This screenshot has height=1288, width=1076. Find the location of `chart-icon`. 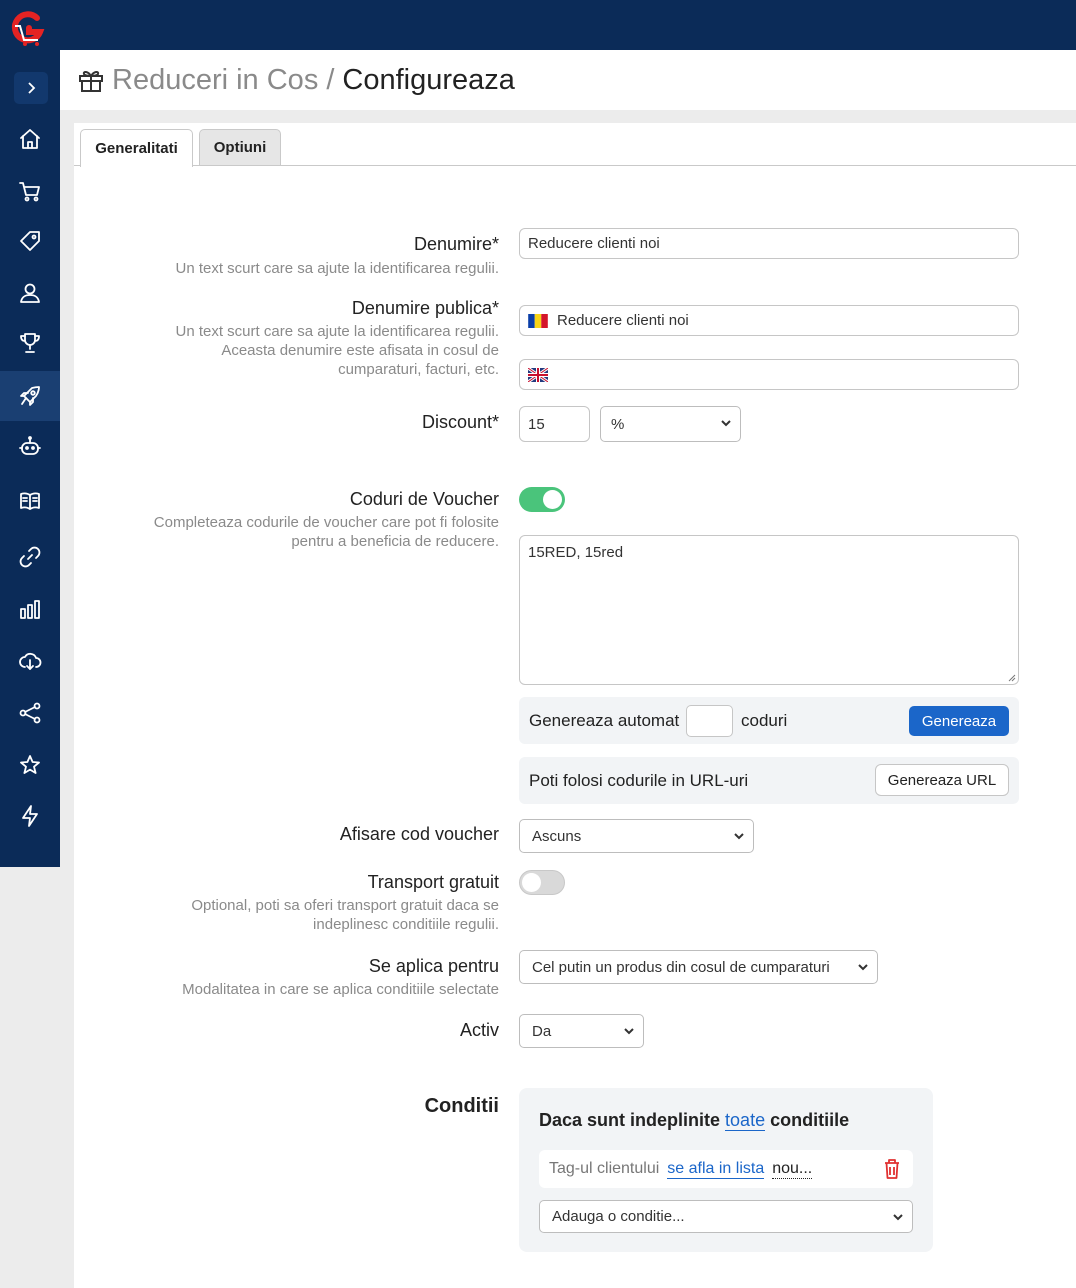

chart-icon is located at coordinates (30, 609).